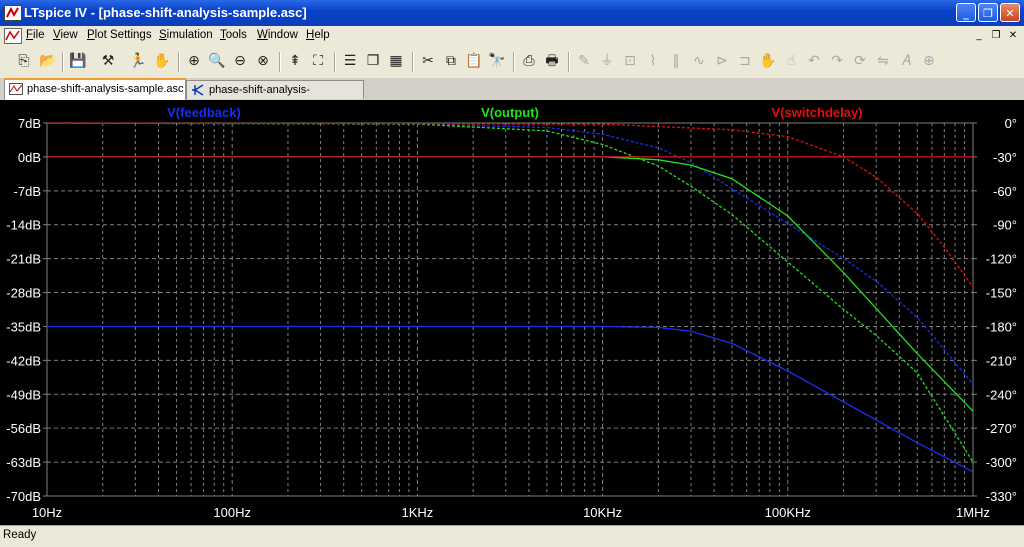 The height and width of the screenshot is (547, 1024). I want to click on y-tick-label-phase: -330°, so click(1001, 496).